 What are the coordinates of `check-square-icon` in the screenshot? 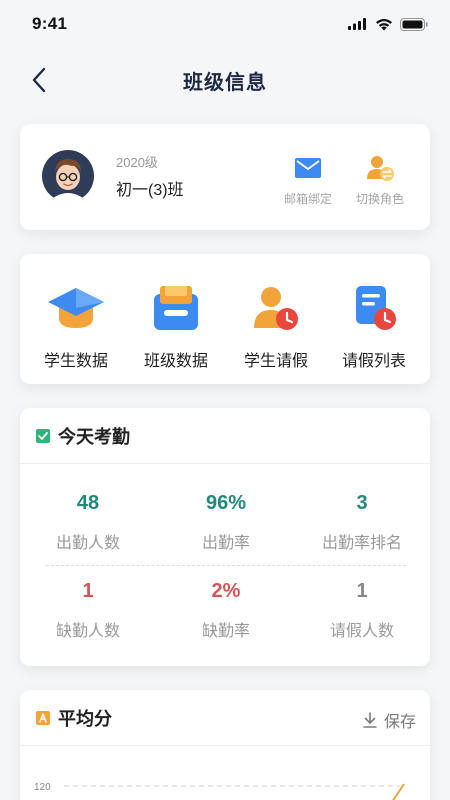 It's located at (43, 435).